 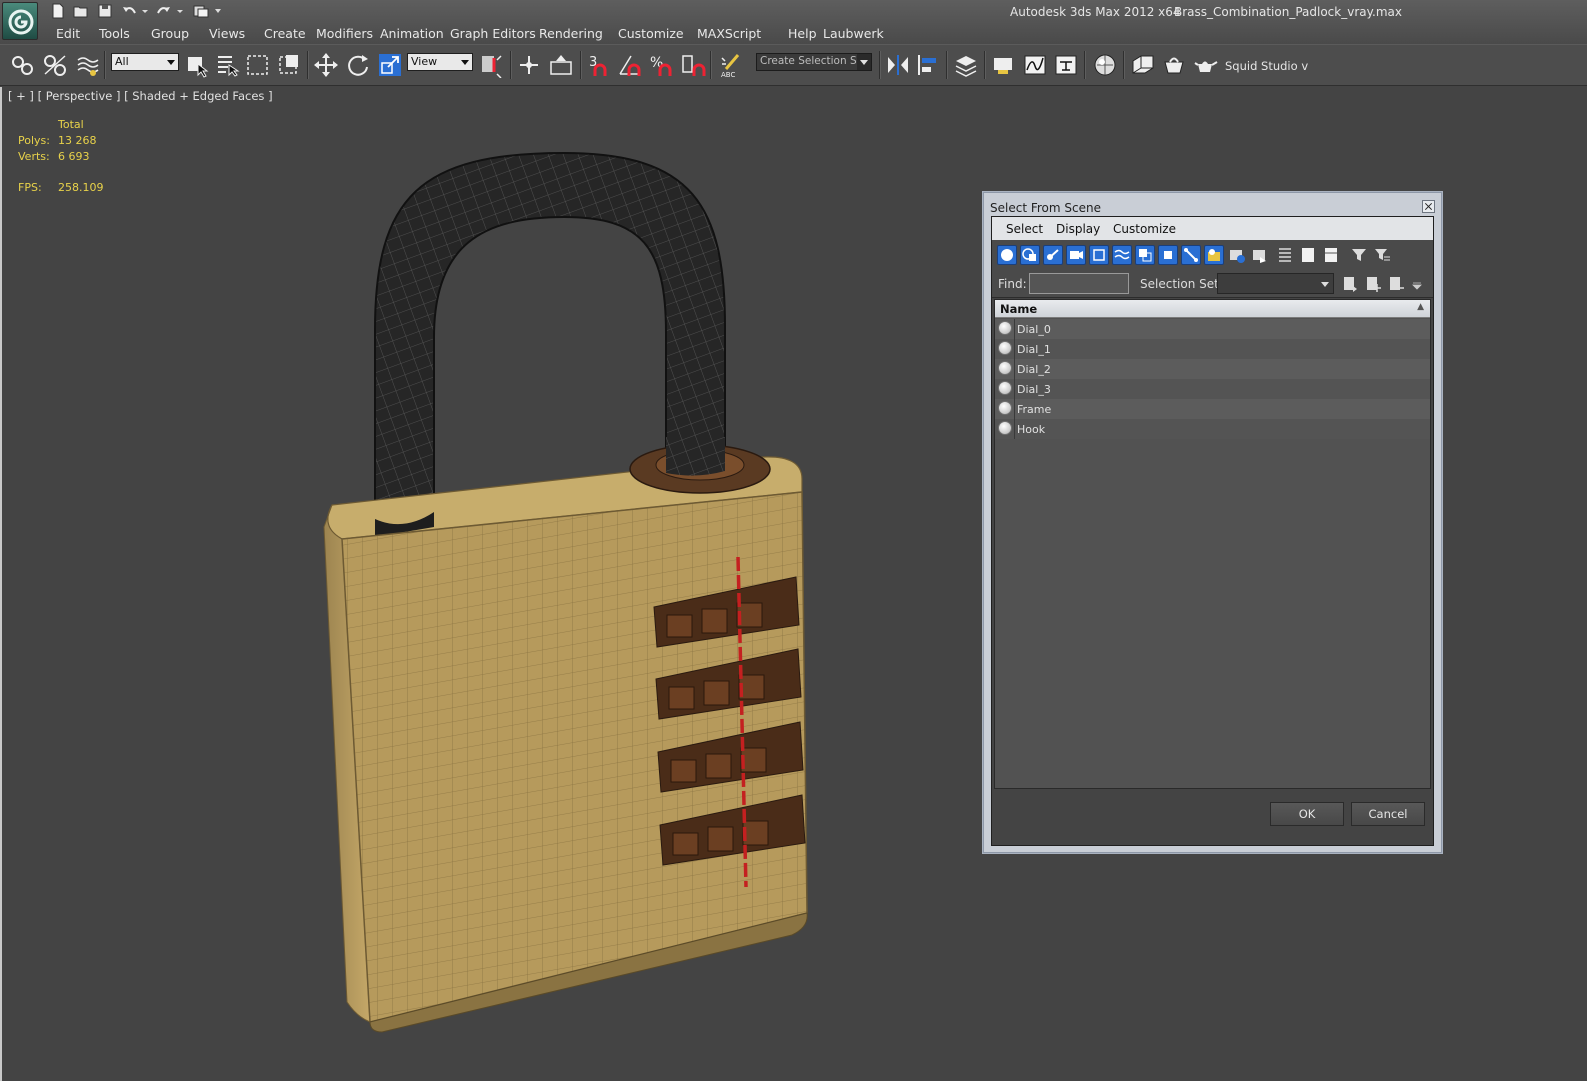 I want to click on select-and-move-icon, so click(x=326, y=65).